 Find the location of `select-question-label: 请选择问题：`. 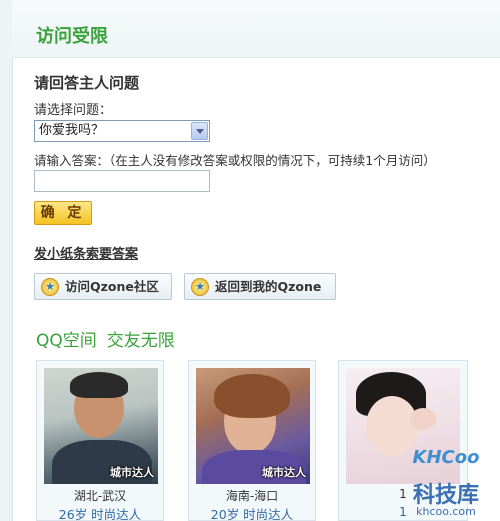

select-question-label: 请选择问题： is located at coordinates (73, 110).